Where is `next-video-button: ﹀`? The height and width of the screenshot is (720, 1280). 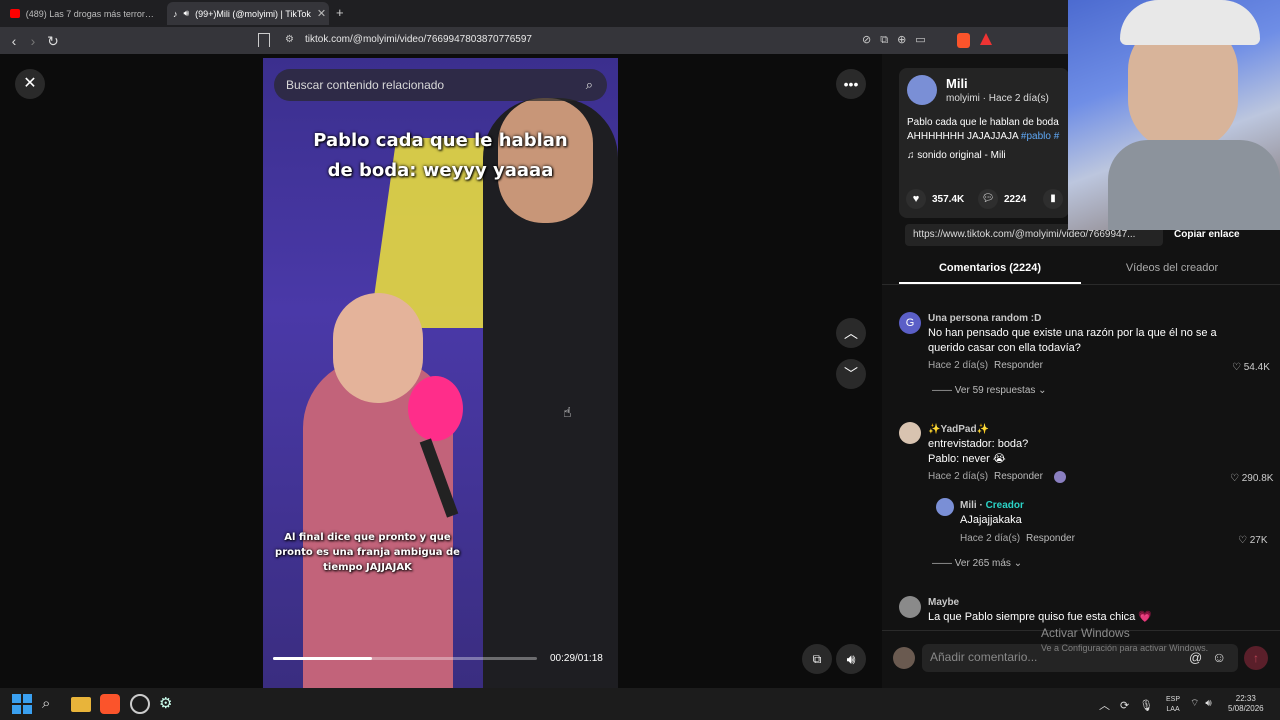 next-video-button: ﹀ is located at coordinates (851, 374).